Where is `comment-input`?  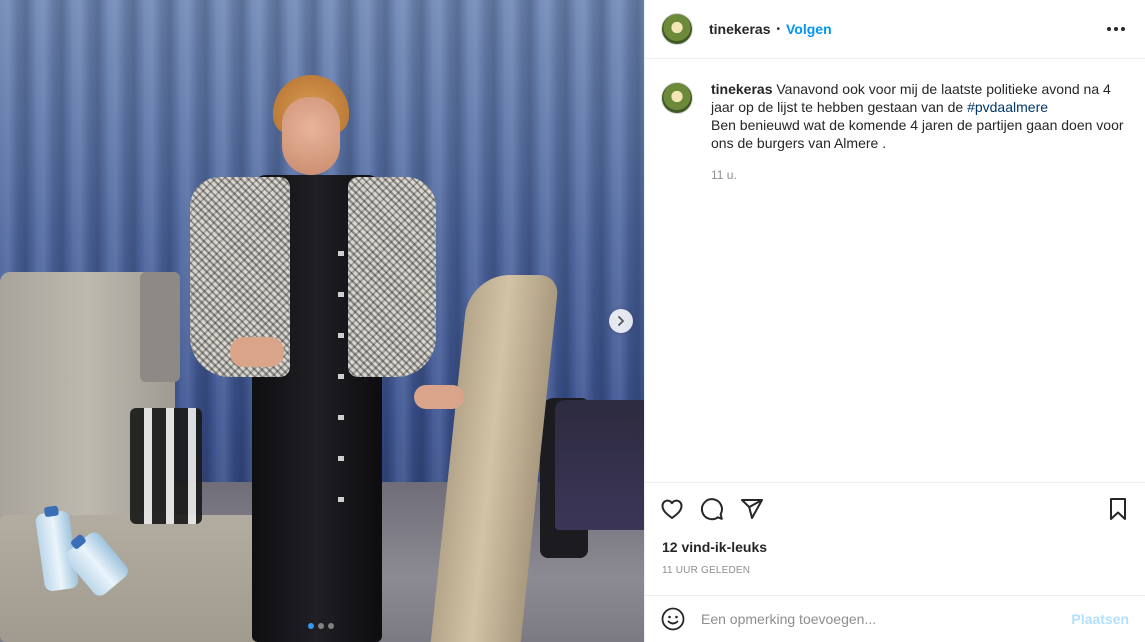 comment-input is located at coordinates (886, 619).